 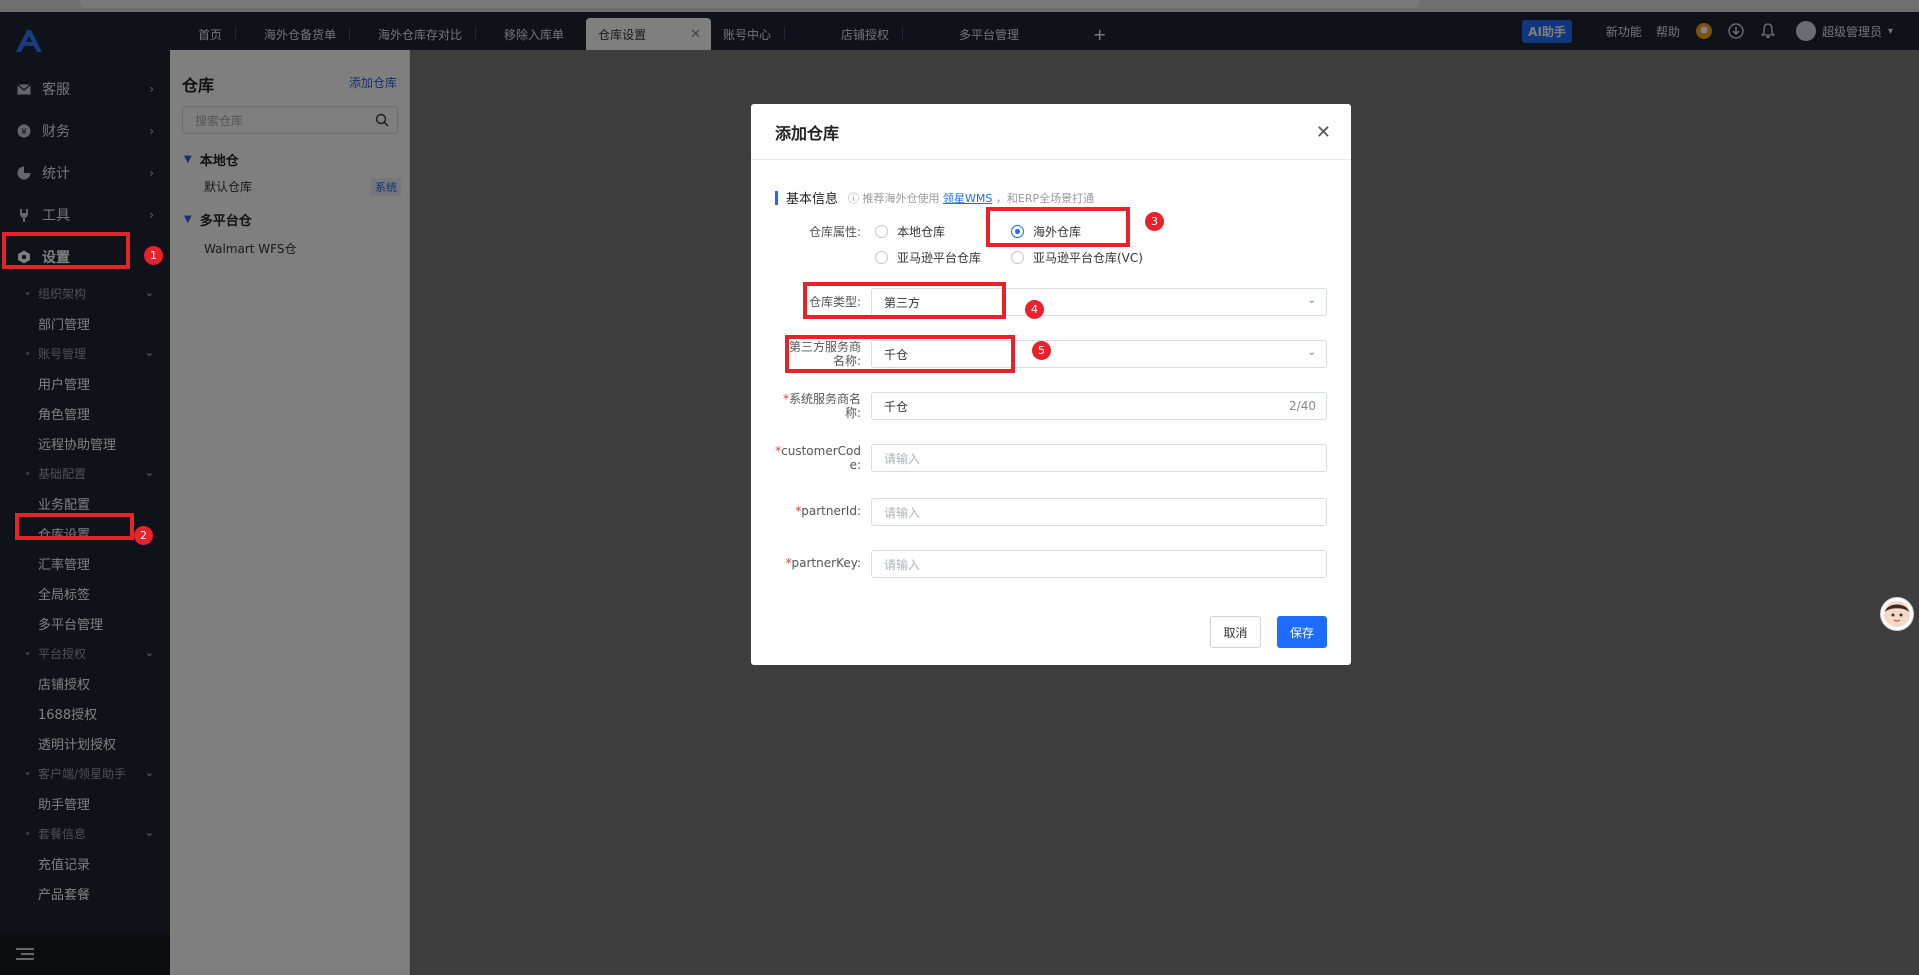 I want to click on annotation-marker-3: 3, so click(x=1154, y=221).